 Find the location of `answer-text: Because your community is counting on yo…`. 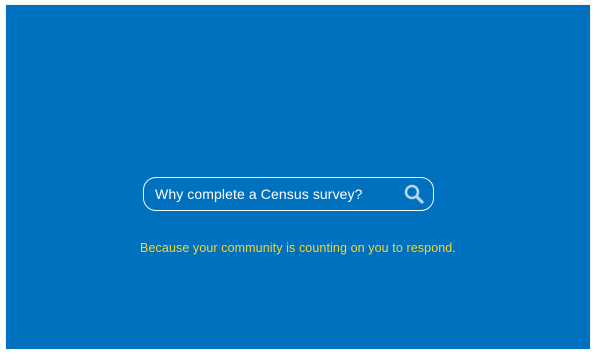

answer-text: Because your community is counting on yo… is located at coordinates (298, 248).